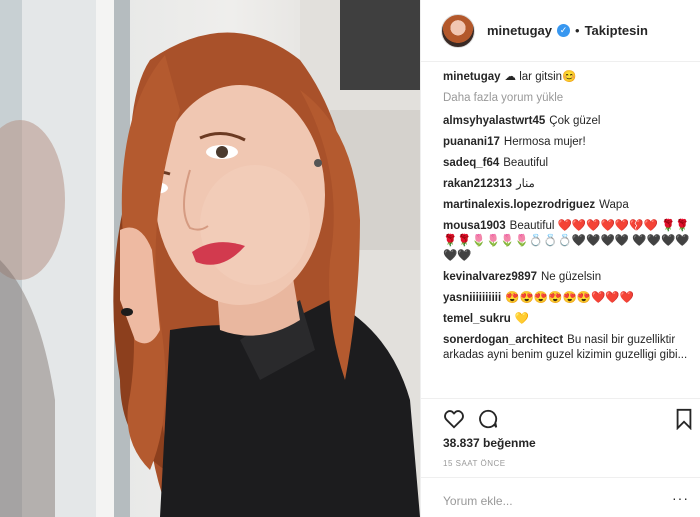 This screenshot has height=517, width=700. I want to click on comment-item: yasniiiiiiiiii 😍😍😍😍😍😍❤️❤️❤️, so click(569, 298).